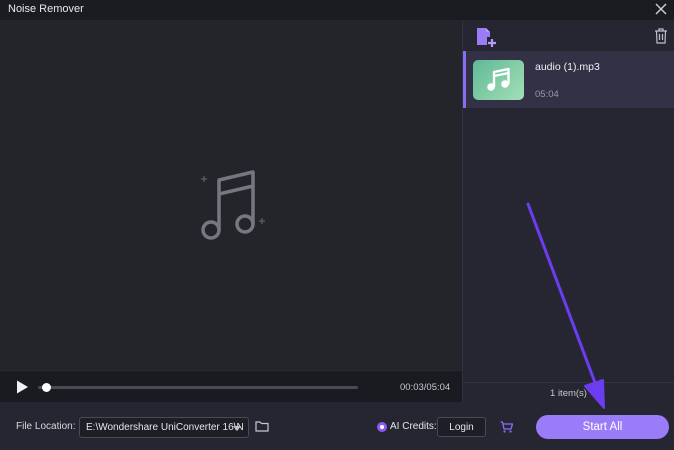  What do you see at coordinates (661, 36) in the screenshot?
I see `trash-icon` at bounding box center [661, 36].